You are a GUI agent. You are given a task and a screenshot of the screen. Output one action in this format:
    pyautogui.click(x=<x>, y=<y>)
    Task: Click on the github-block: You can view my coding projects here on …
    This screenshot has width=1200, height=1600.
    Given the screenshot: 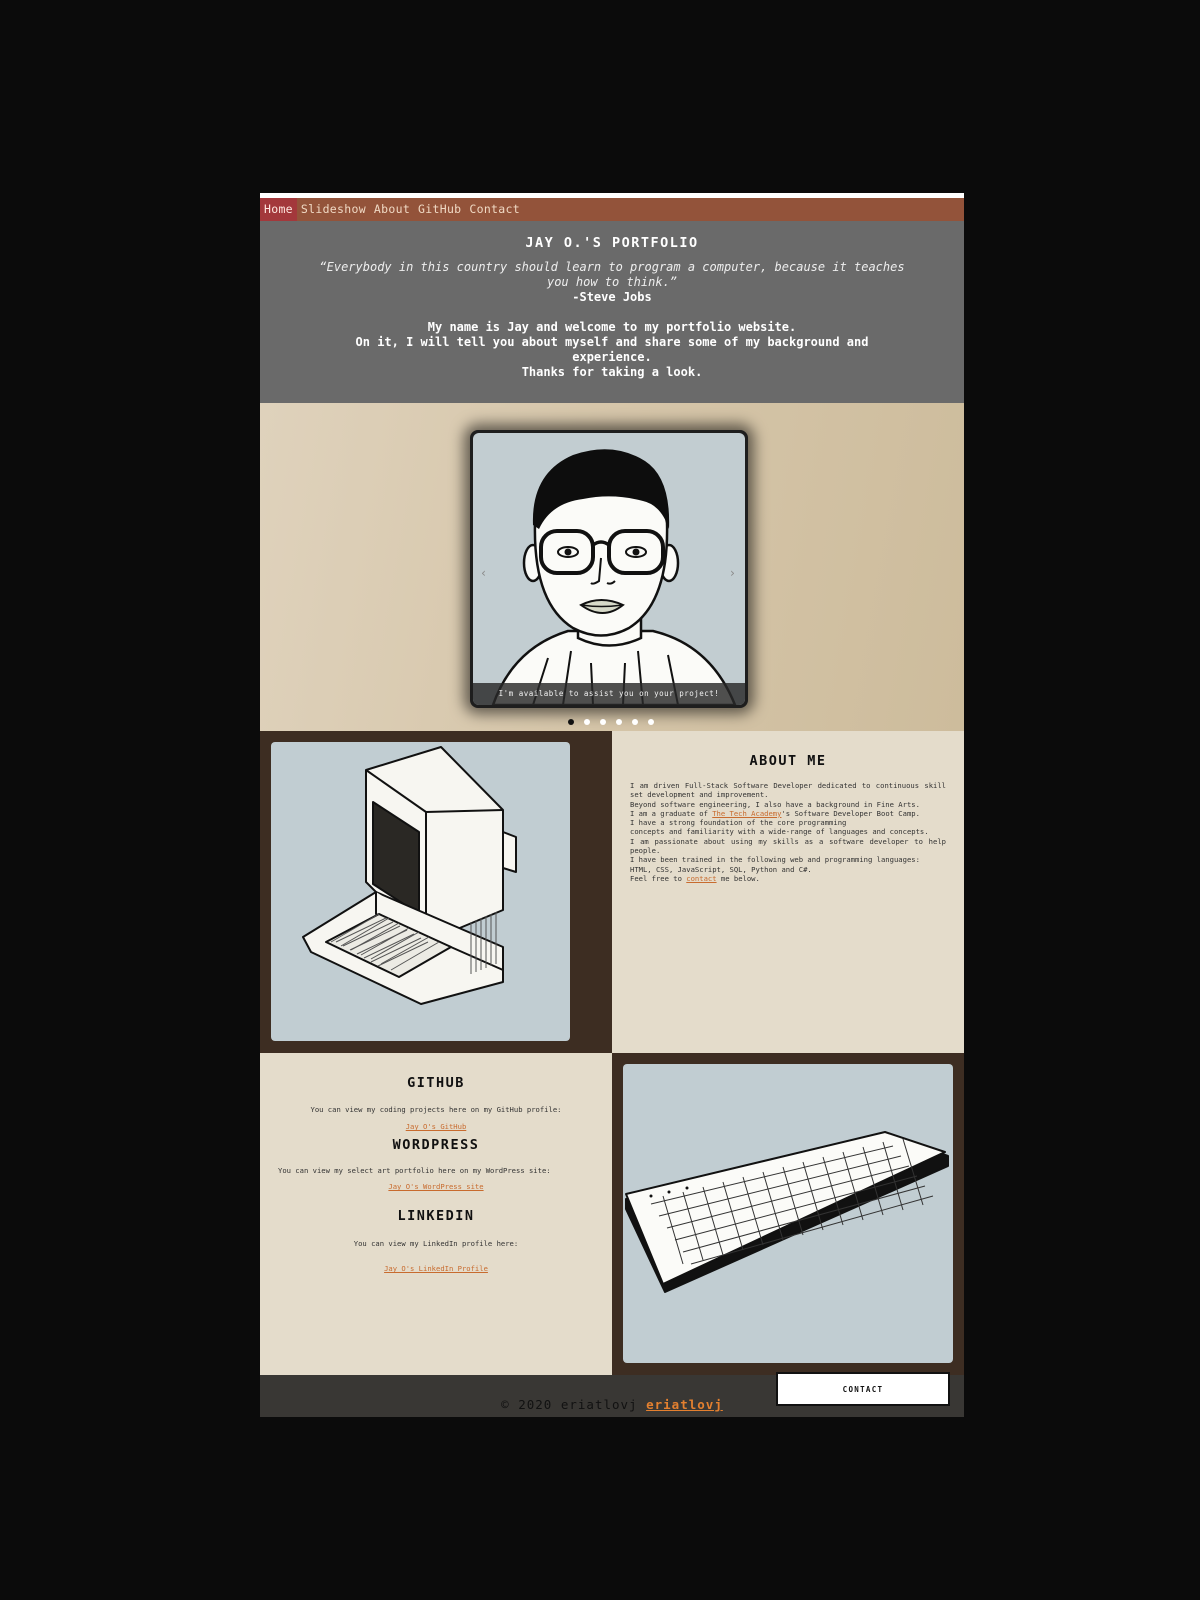 What is the action you would take?
    pyautogui.click(x=436, y=1118)
    